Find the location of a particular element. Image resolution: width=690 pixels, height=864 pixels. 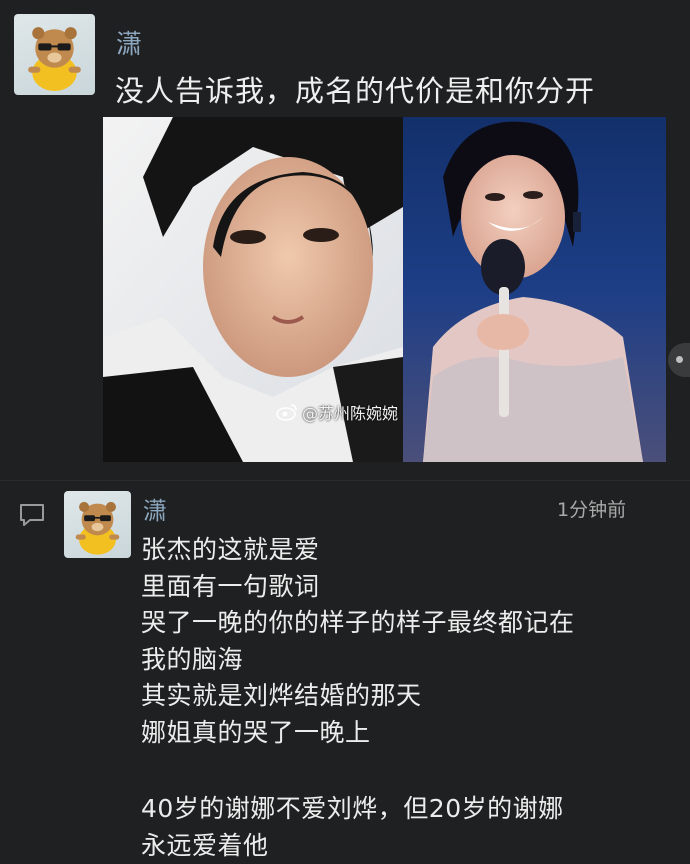

comment-author-name: 潇 is located at coordinates (155, 508).